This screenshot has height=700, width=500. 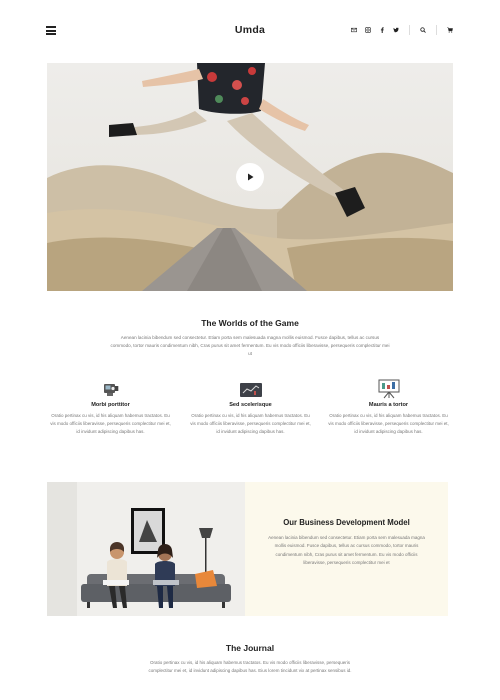 I want to click on camcorder-icon, so click(x=110, y=388).